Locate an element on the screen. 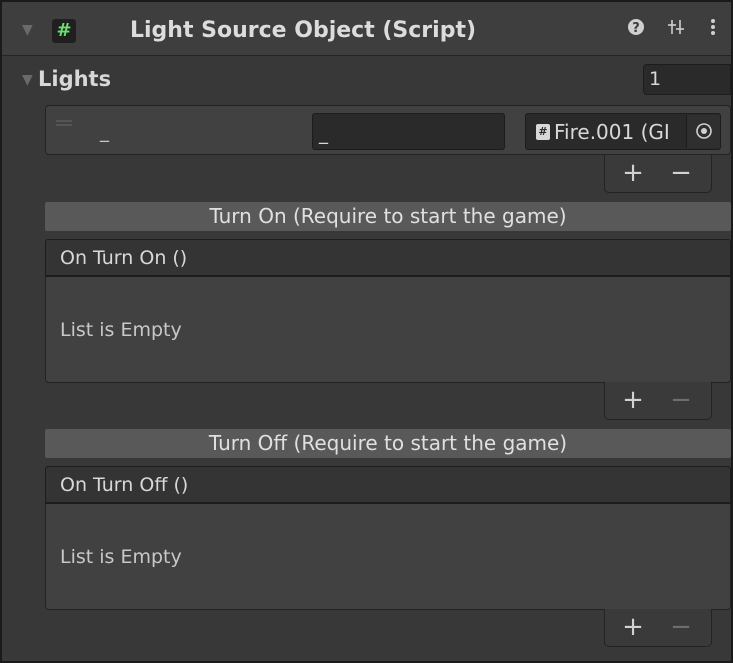 This screenshot has width=733, height=663. on-turn-on-list: List is Empty is located at coordinates (388, 330).